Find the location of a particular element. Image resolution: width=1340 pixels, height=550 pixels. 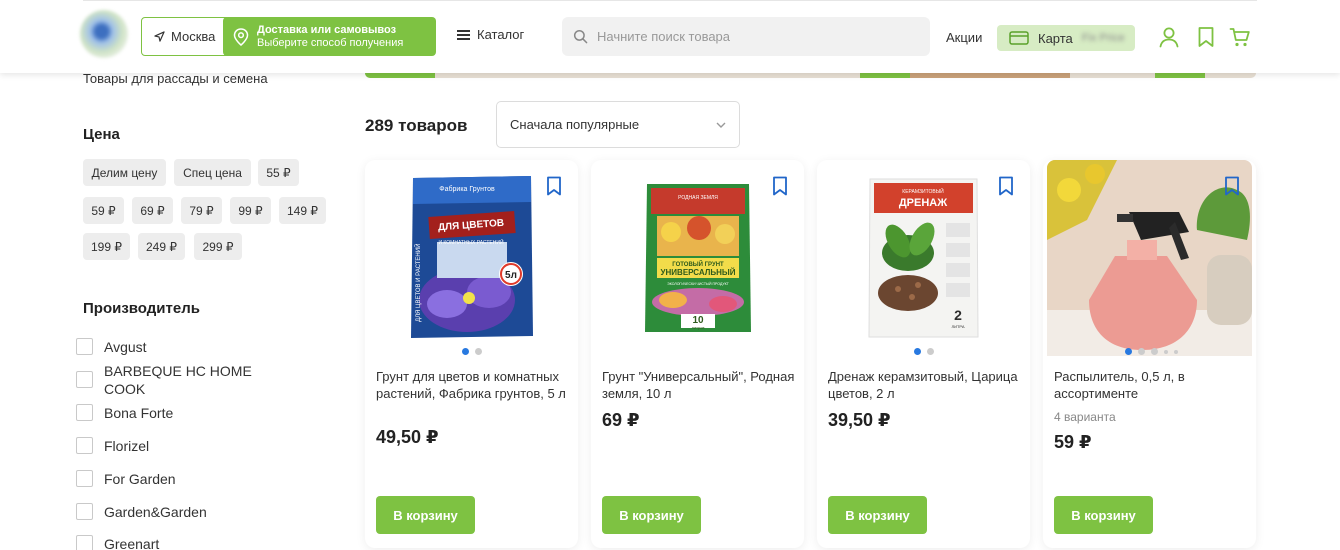

product-price: 59 ₽ is located at coordinates (1073, 442).